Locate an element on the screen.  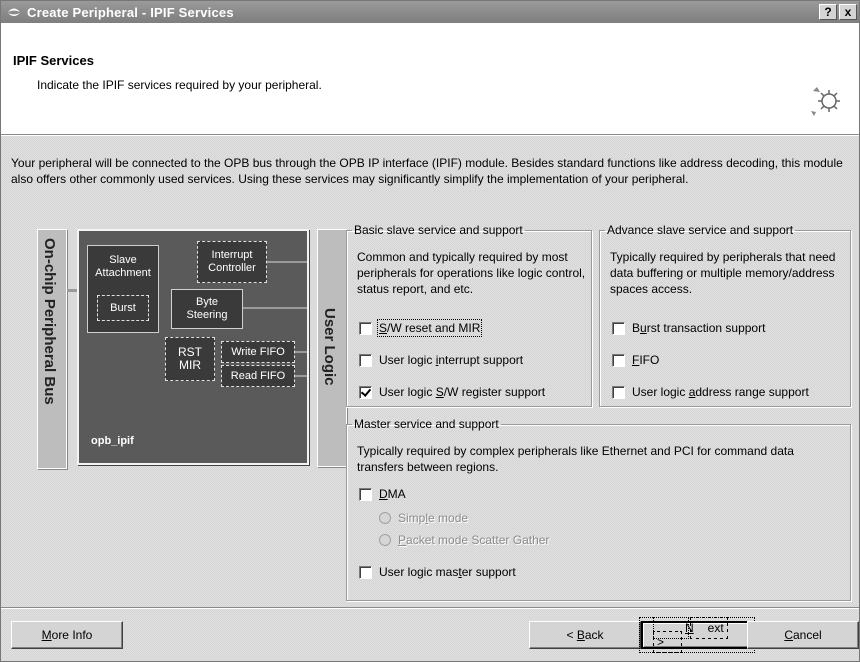
burst-transaction-label: Burst transaction support is located at coordinates (699, 328).